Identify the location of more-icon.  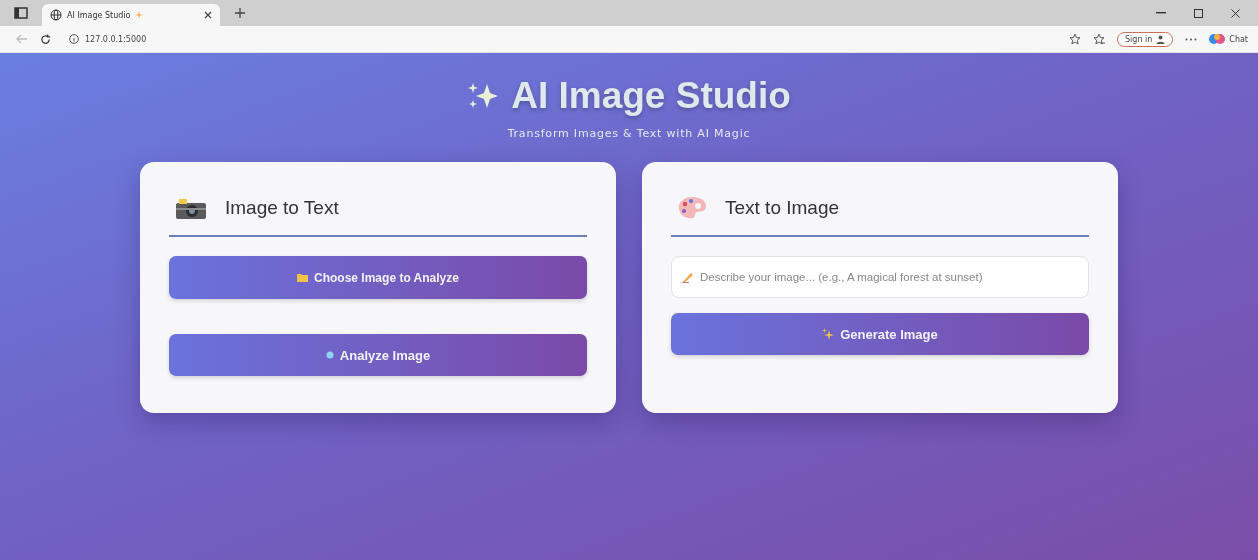
(1191, 39).